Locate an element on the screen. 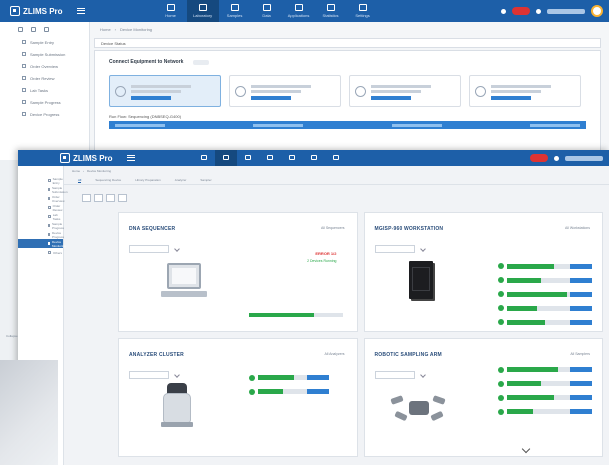  nav-statistics: Statistics is located at coordinates (331, 11).